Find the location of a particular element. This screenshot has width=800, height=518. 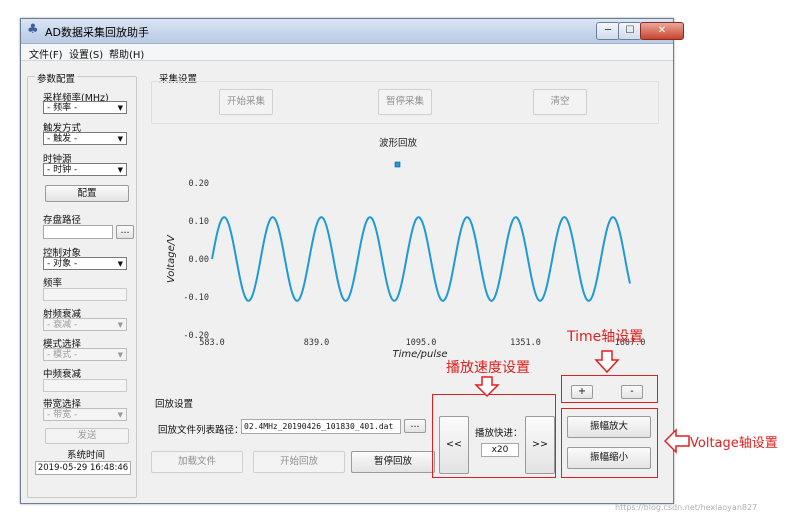

speed-highlight-box is located at coordinates (494, 436).